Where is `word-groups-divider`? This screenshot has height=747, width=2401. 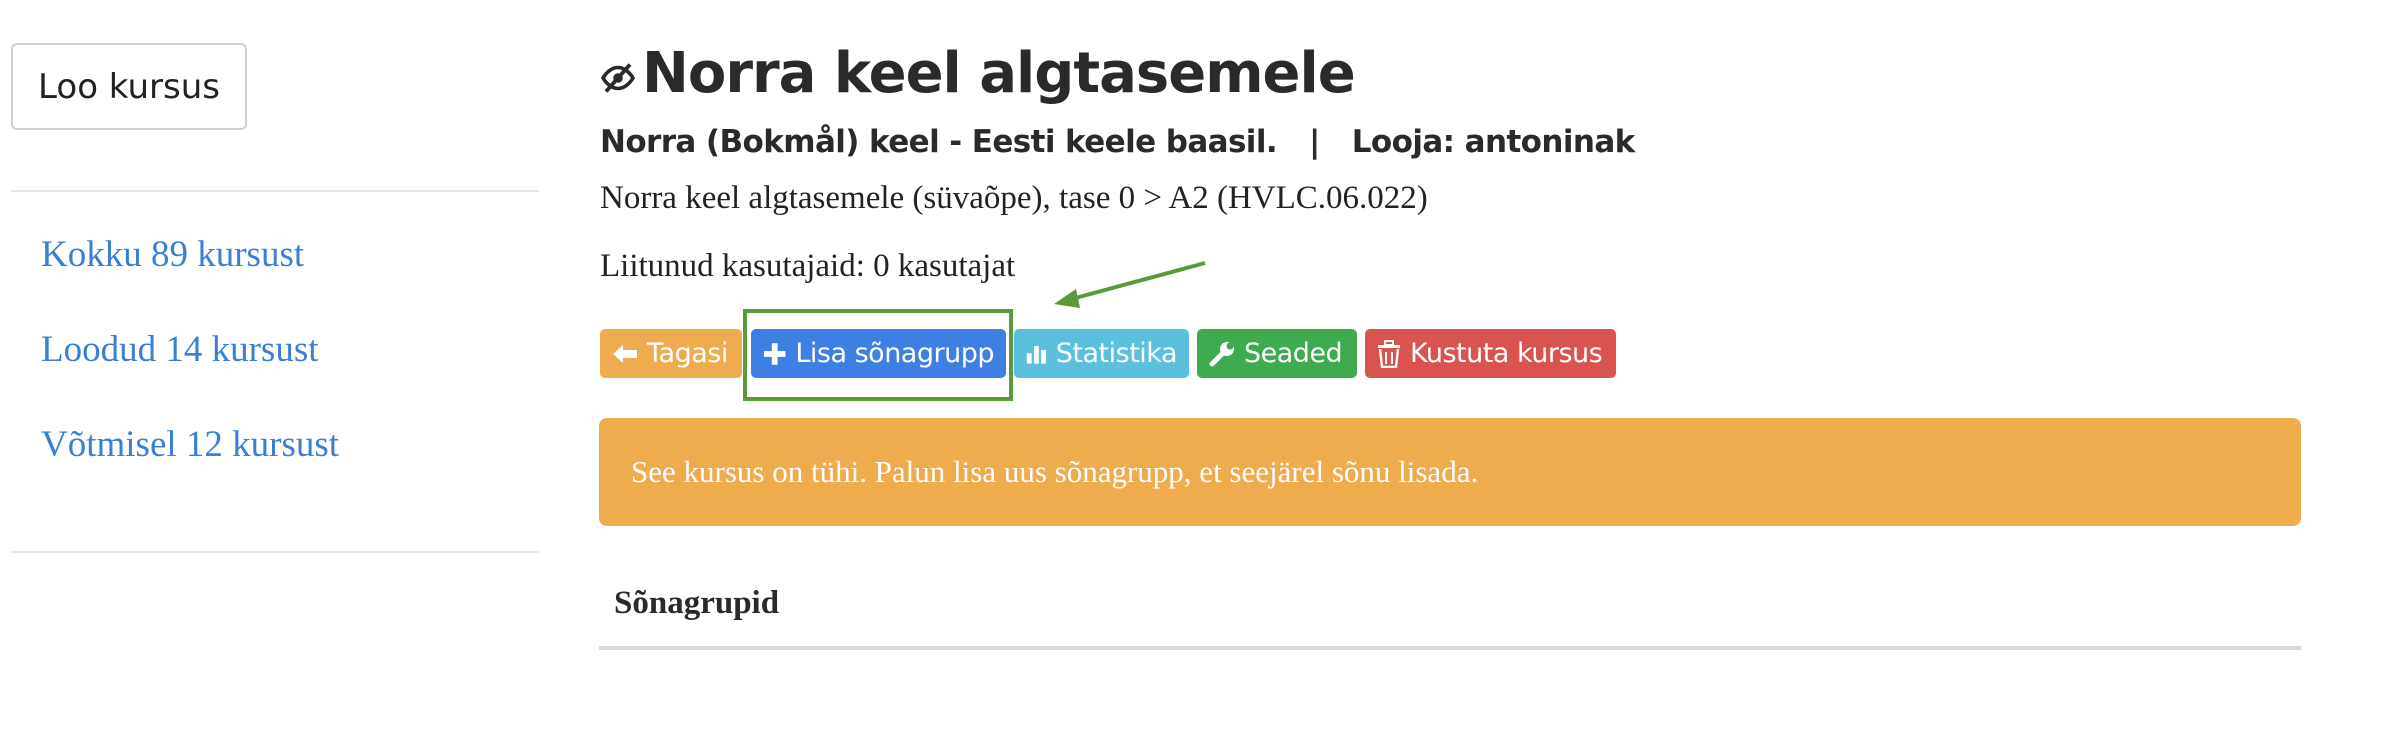 word-groups-divider is located at coordinates (1450, 648).